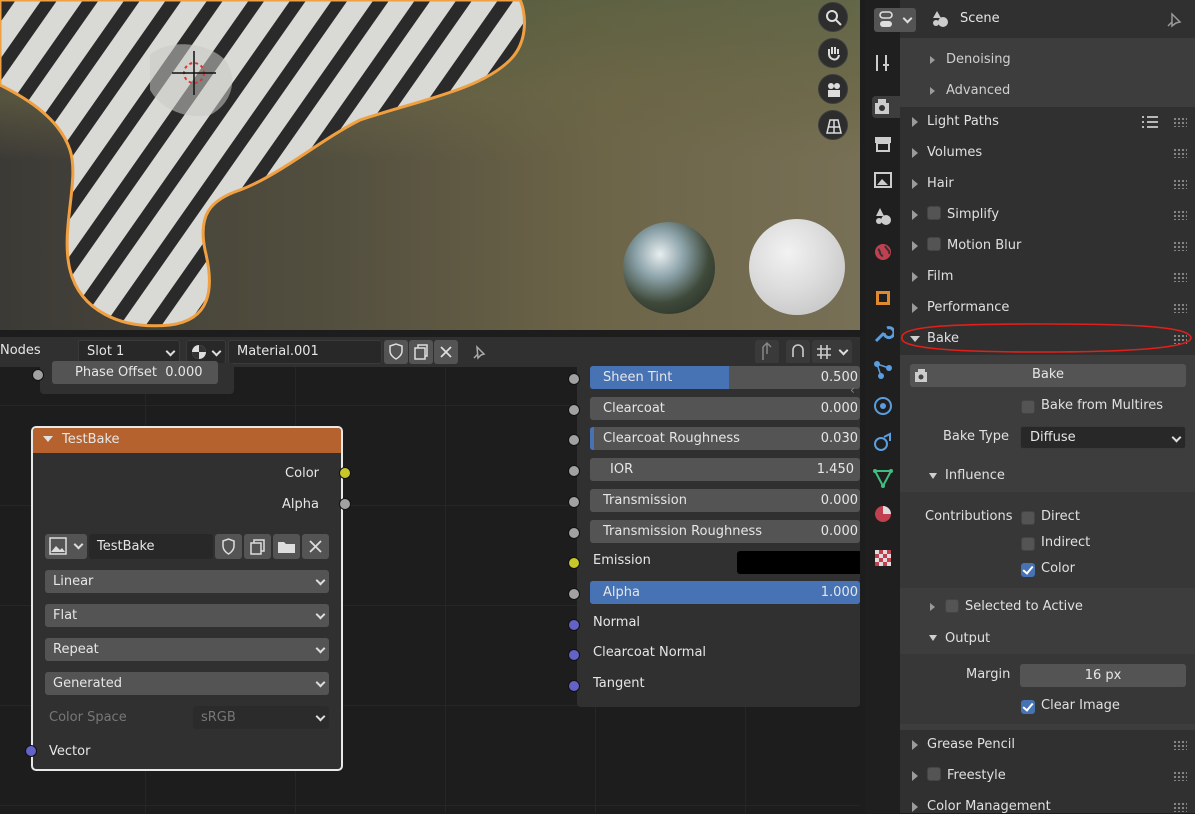  Describe the element at coordinates (1028, 707) in the screenshot. I see `clear-image-checkbox` at that location.